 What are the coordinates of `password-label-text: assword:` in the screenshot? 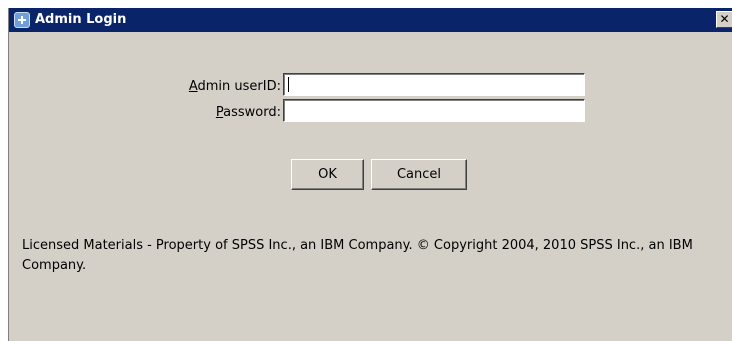 It's located at (252, 112).